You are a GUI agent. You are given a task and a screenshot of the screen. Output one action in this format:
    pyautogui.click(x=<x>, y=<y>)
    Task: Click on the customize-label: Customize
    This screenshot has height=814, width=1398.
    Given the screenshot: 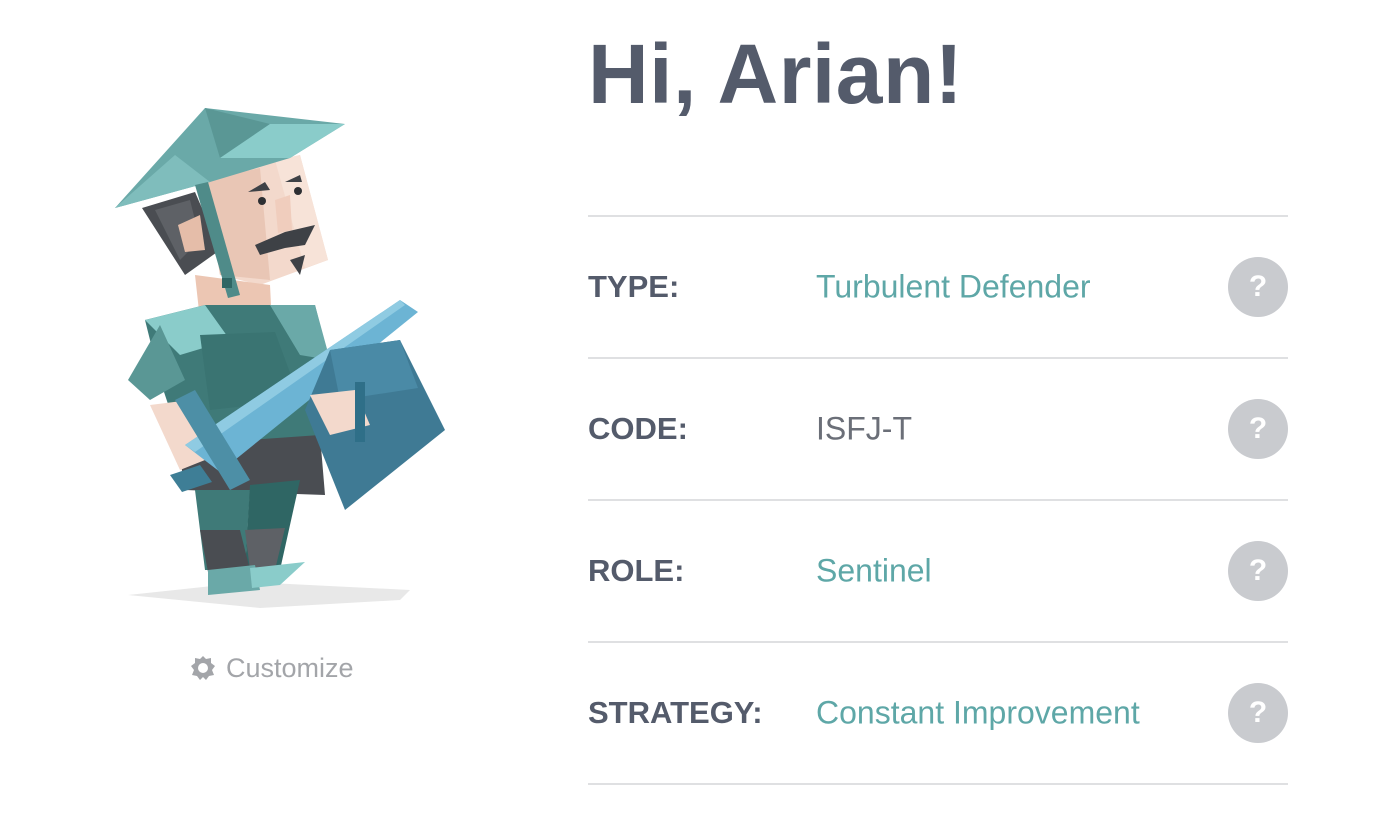 What is the action you would take?
    pyautogui.click(x=290, y=667)
    